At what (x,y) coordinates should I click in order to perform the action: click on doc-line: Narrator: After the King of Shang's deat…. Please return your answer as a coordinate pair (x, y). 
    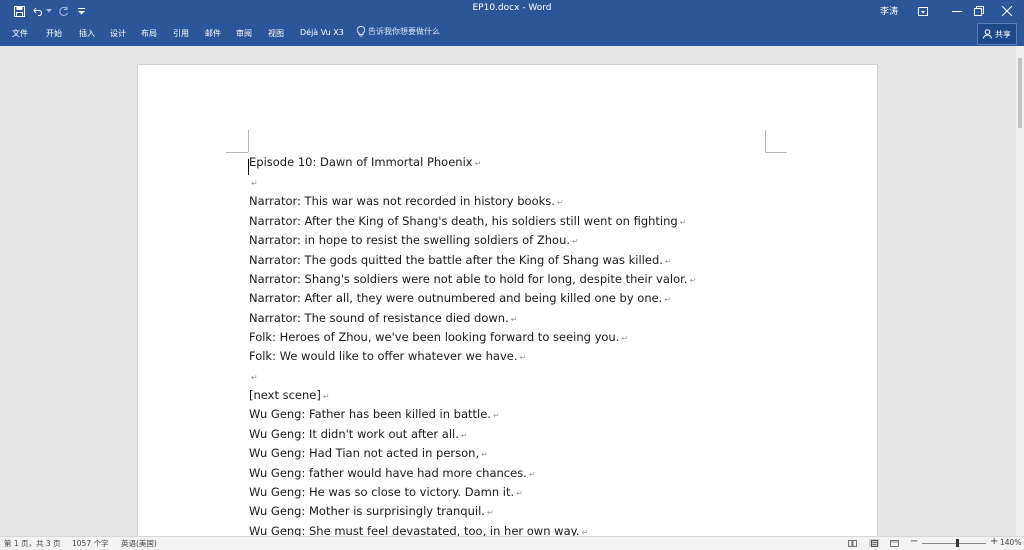
    Looking at the image, I should click on (467, 221).